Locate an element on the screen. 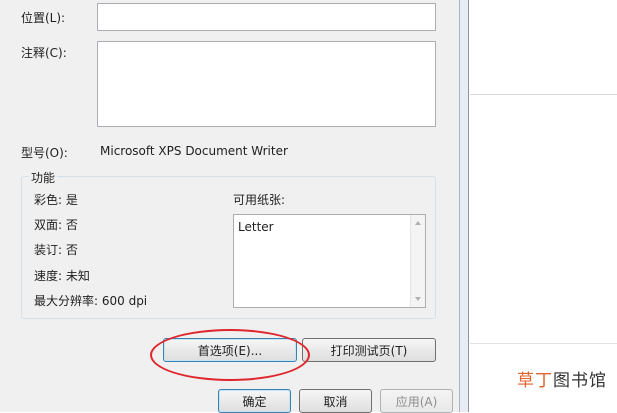 This screenshot has height=413, width=617. ok-button: 确定 is located at coordinates (254, 401).